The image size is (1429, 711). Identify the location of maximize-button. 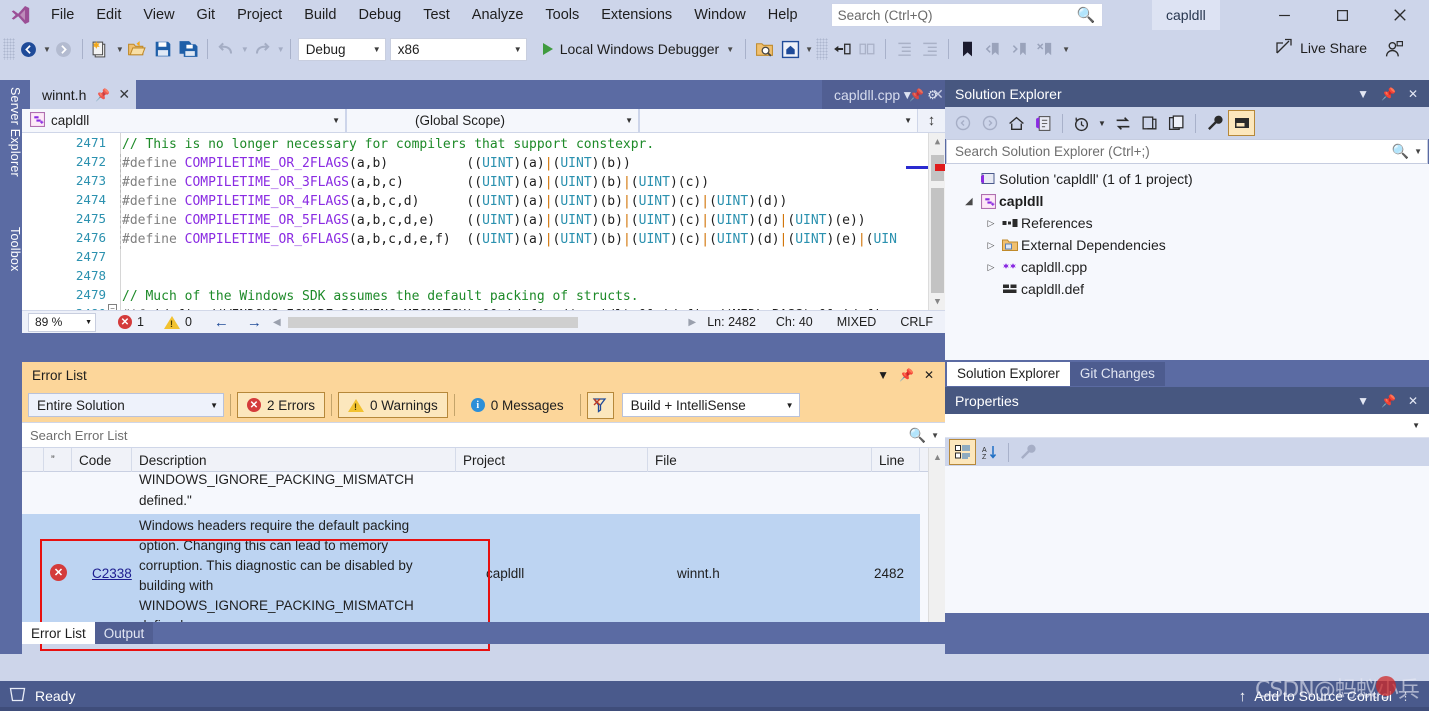
(1342, 15).